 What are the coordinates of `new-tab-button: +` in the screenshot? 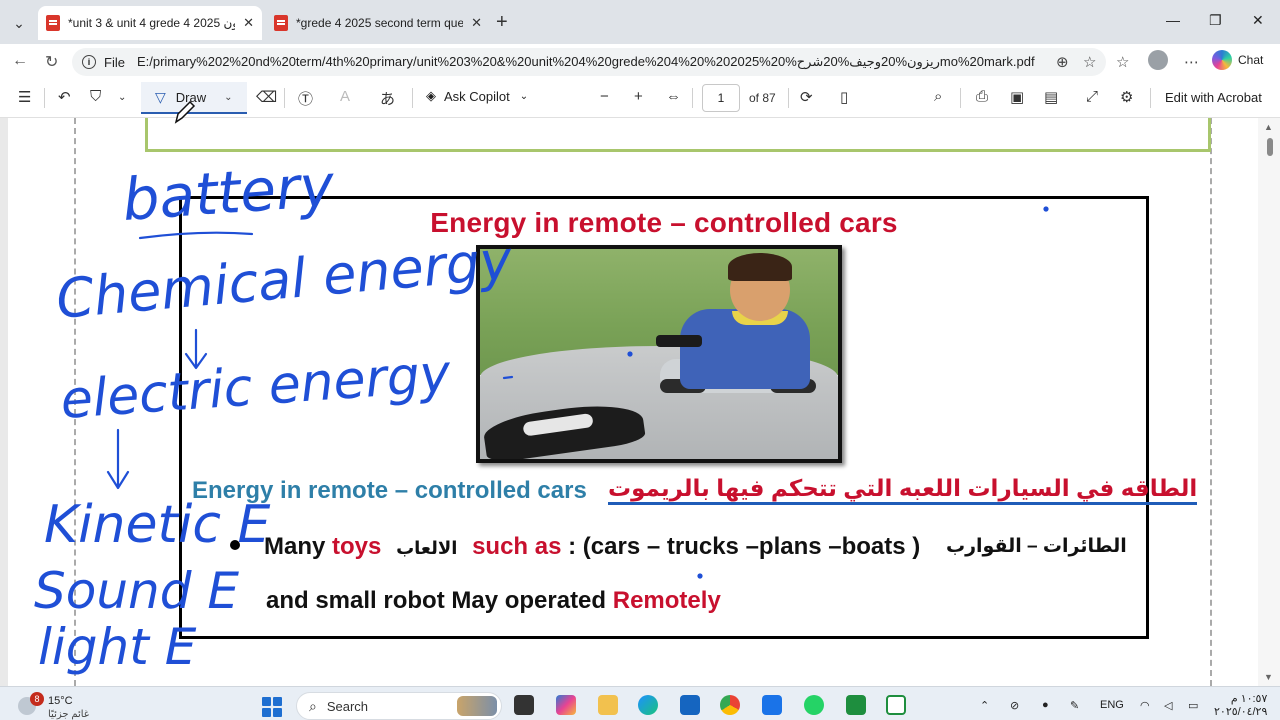 It's located at (502, 22).